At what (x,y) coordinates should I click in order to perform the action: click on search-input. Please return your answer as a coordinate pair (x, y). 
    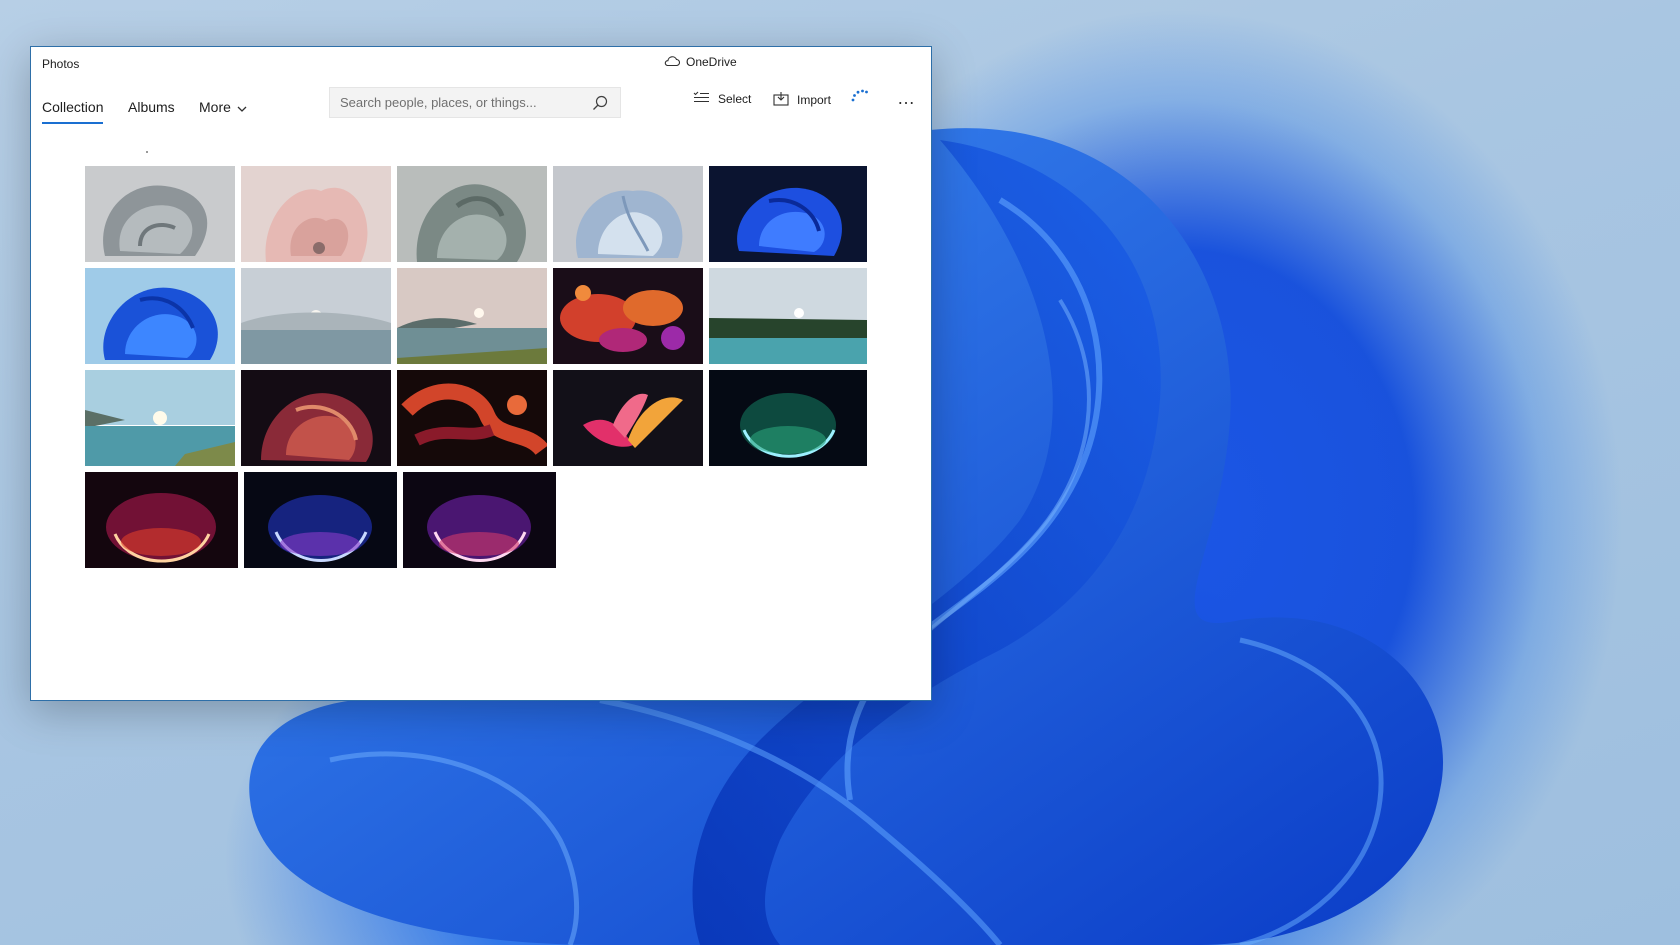
    Looking at the image, I should click on (460, 102).